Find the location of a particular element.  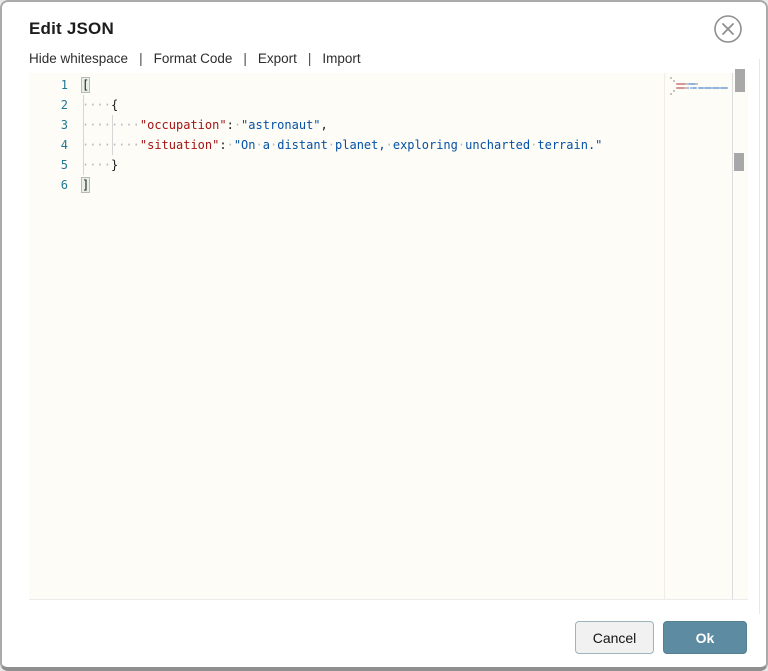

ok-button: Ok is located at coordinates (705, 637).